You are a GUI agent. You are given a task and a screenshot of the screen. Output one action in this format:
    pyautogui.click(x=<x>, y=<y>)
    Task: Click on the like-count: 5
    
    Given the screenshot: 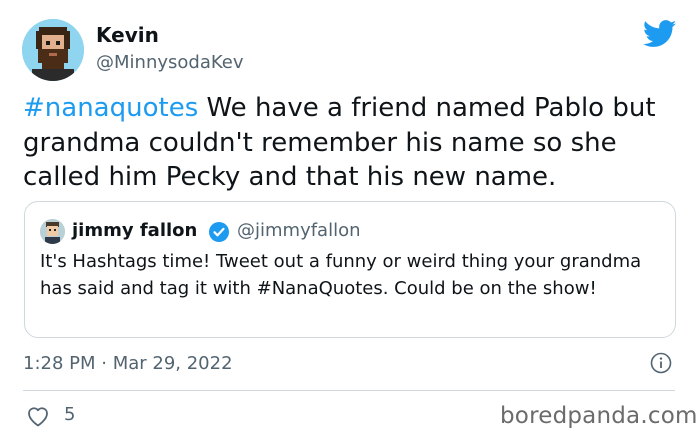 What is the action you would take?
    pyautogui.click(x=70, y=414)
    